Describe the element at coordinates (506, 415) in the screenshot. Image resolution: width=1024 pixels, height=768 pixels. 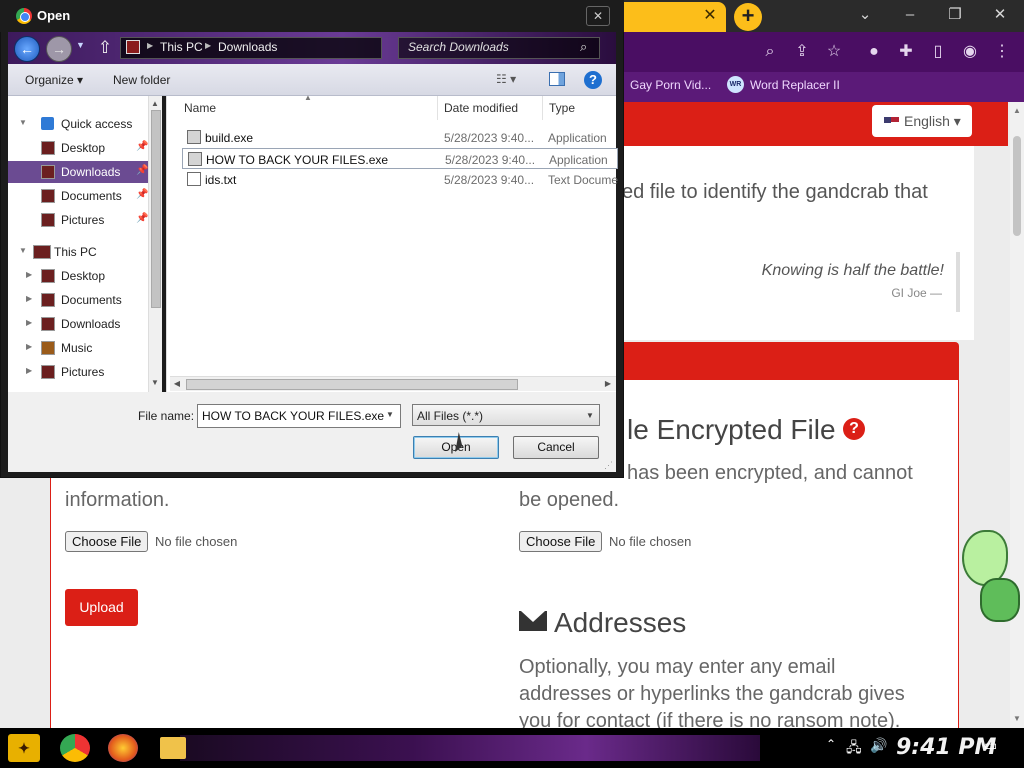
I see `file-type-select: All Files (*.*)` at that location.